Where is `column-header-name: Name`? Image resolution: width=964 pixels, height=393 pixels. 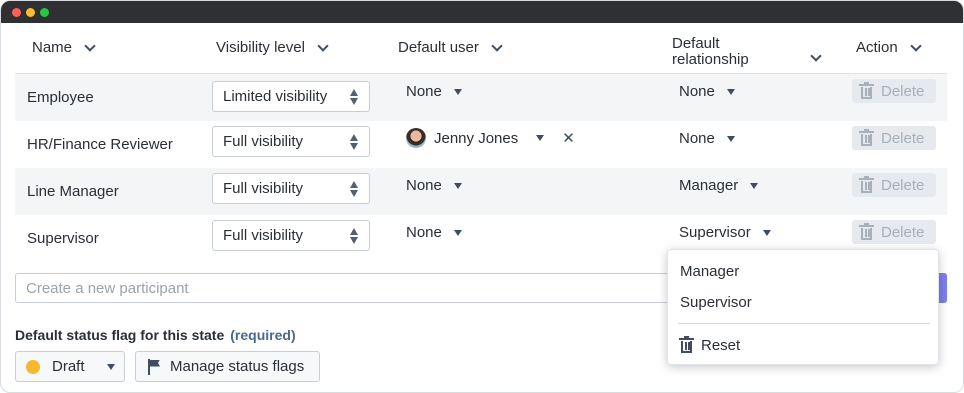
column-header-name: Name is located at coordinates (64, 47).